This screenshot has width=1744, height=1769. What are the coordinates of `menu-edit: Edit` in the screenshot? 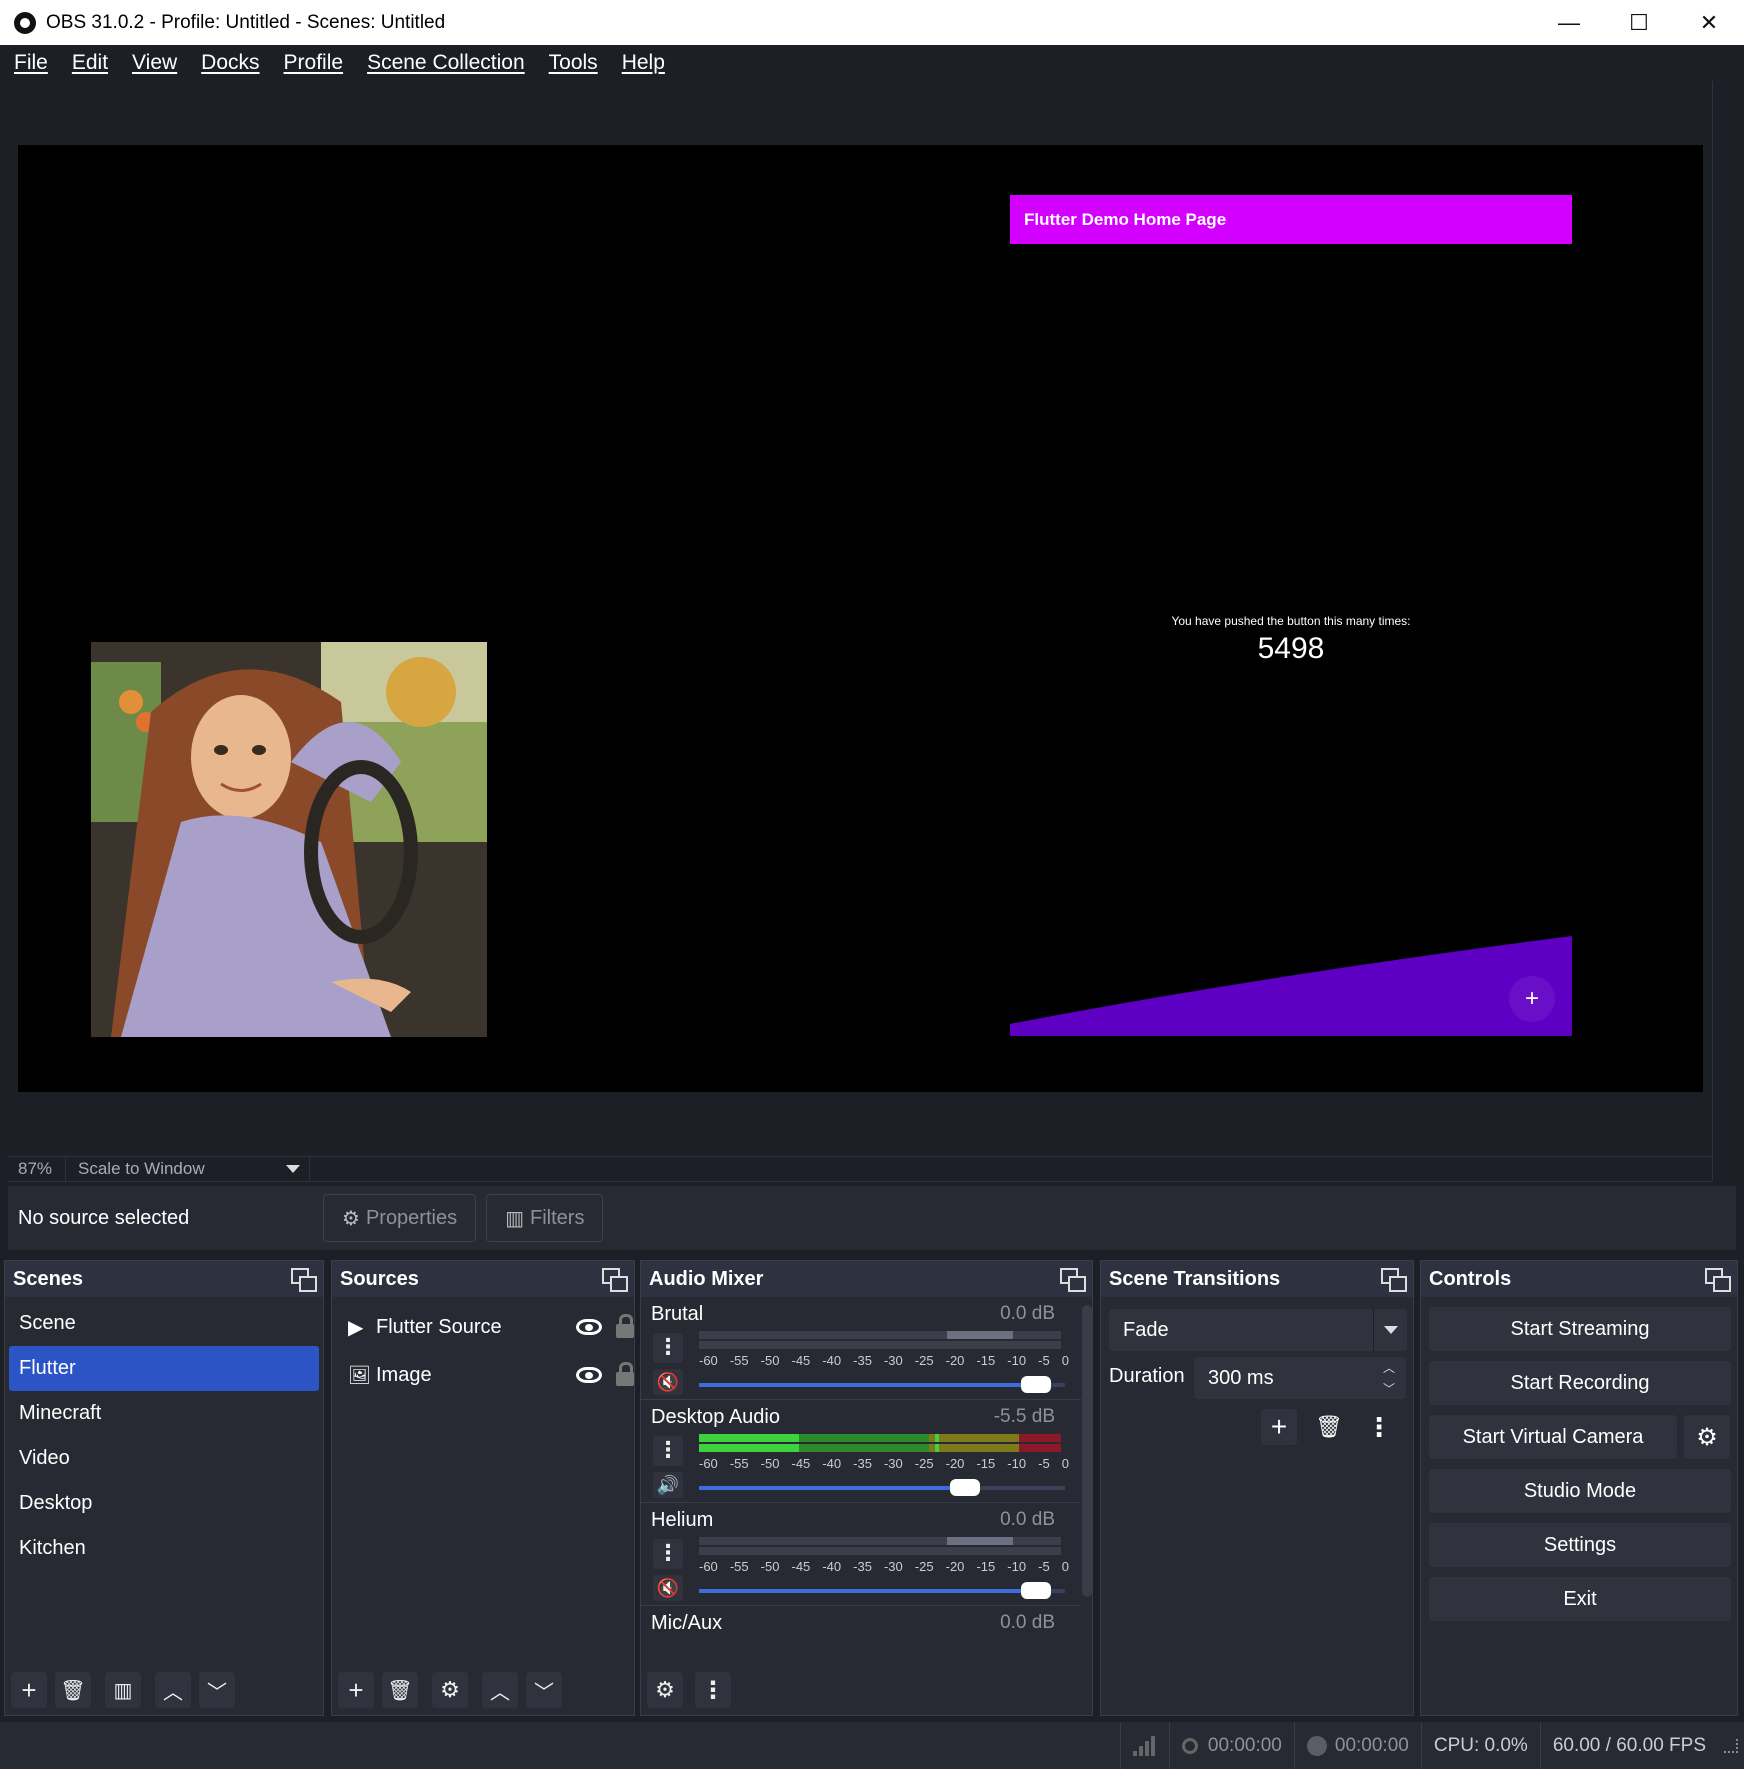 It's located at (90, 63).